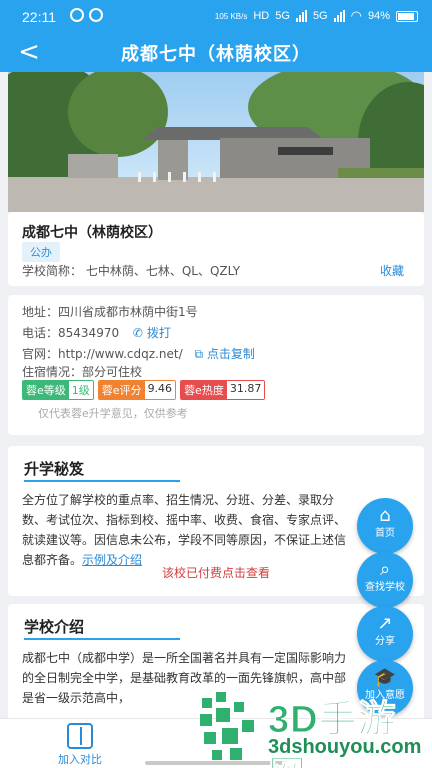  What do you see at coordinates (80, 736) in the screenshot?
I see `compare-icon` at bounding box center [80, 736].